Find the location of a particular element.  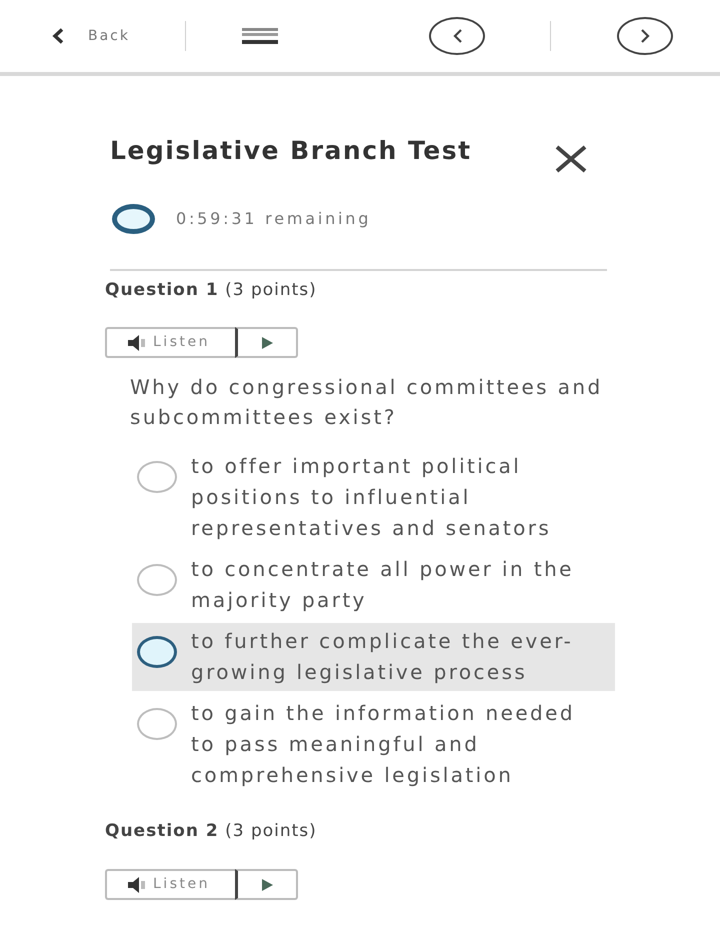

previous-button is located at coordinates (457, 36).